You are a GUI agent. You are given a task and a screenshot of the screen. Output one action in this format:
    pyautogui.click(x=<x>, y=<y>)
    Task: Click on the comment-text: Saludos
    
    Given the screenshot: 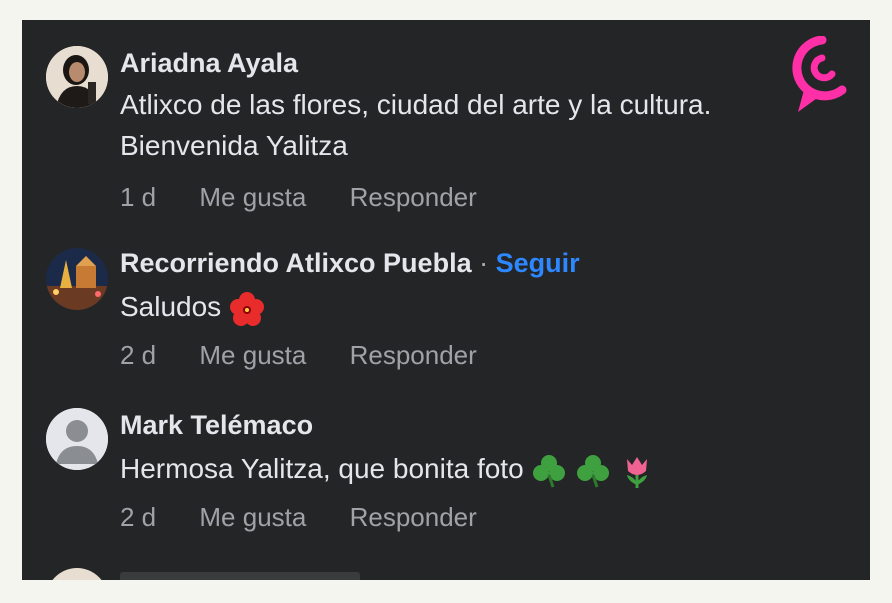 What is the action you would take?
    pyautogui.click(x=192, y=306)
    